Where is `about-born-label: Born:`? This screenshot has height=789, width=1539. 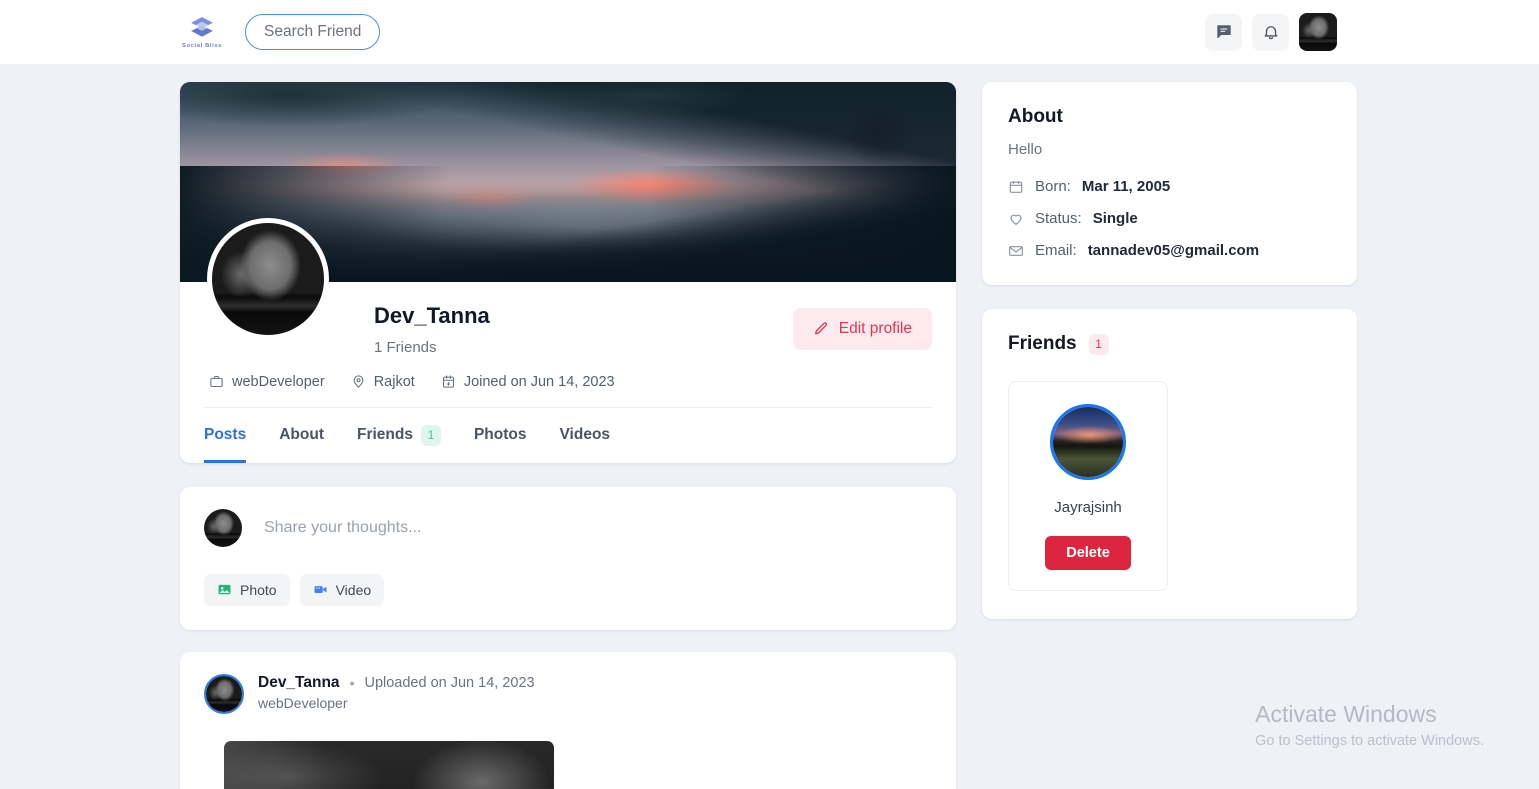
about-born-label: Born: is located at coordinates (1053, 186).